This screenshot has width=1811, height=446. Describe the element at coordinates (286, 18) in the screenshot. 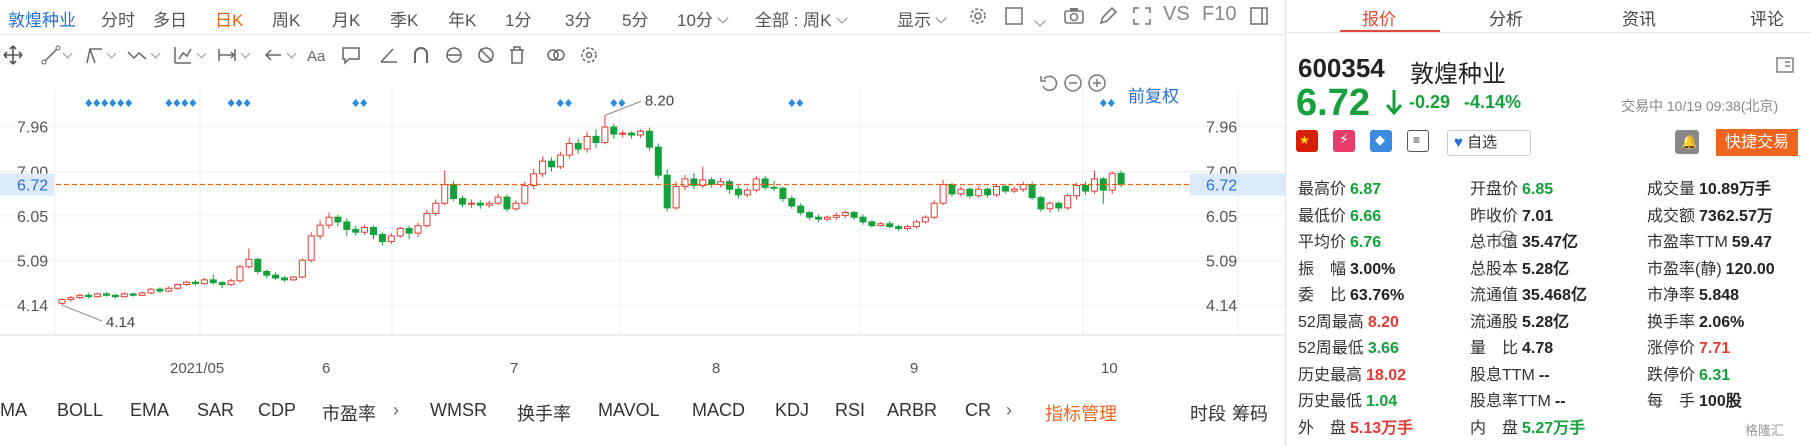

I see `period-tab-zhouk: 周K` at that location.